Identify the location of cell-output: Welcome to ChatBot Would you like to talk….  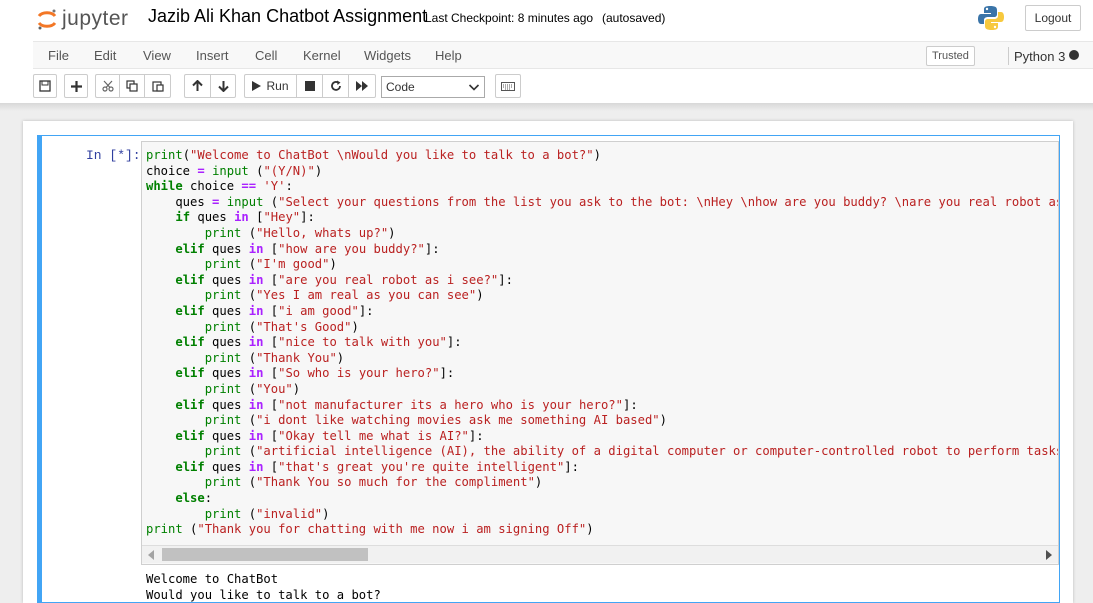
(263, 587).